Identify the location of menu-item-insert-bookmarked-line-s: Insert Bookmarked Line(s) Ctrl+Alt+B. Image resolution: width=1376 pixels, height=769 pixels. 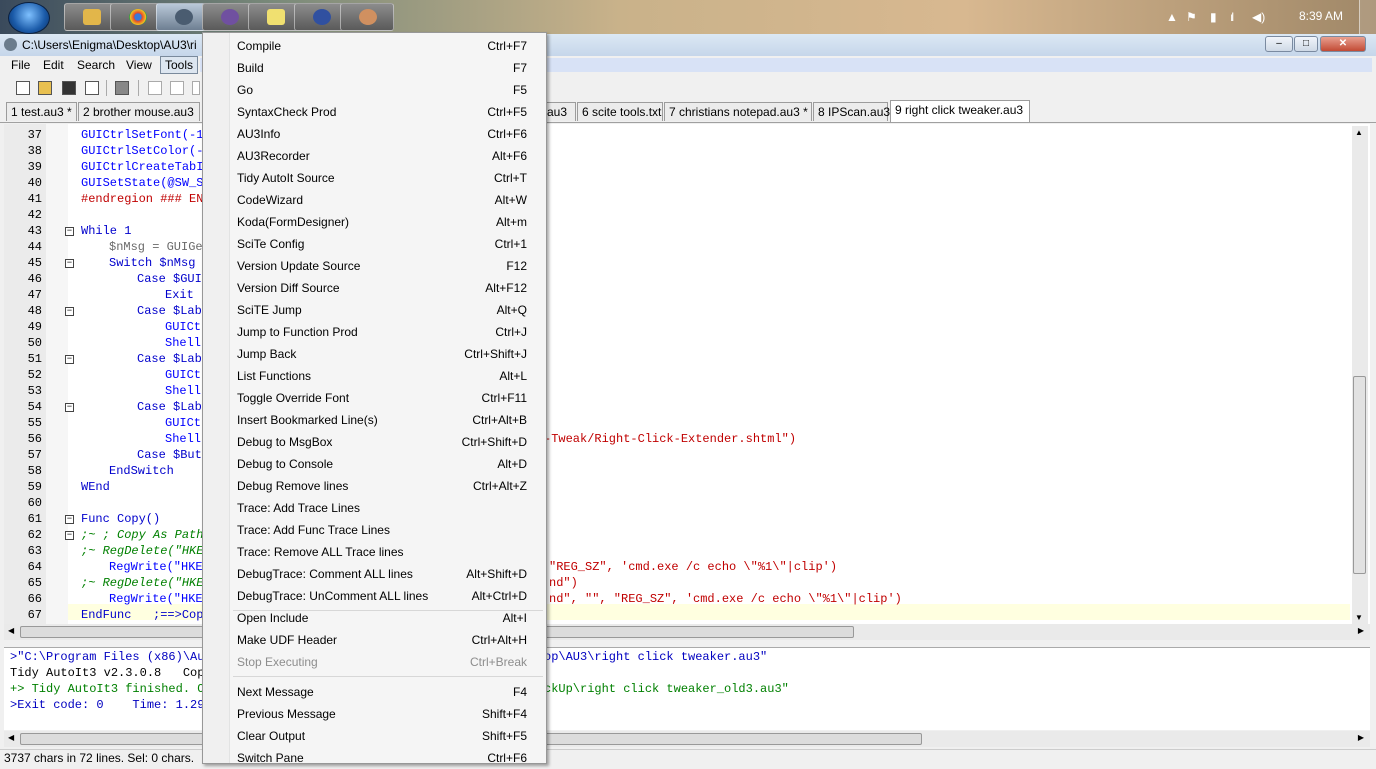
(374, 420).